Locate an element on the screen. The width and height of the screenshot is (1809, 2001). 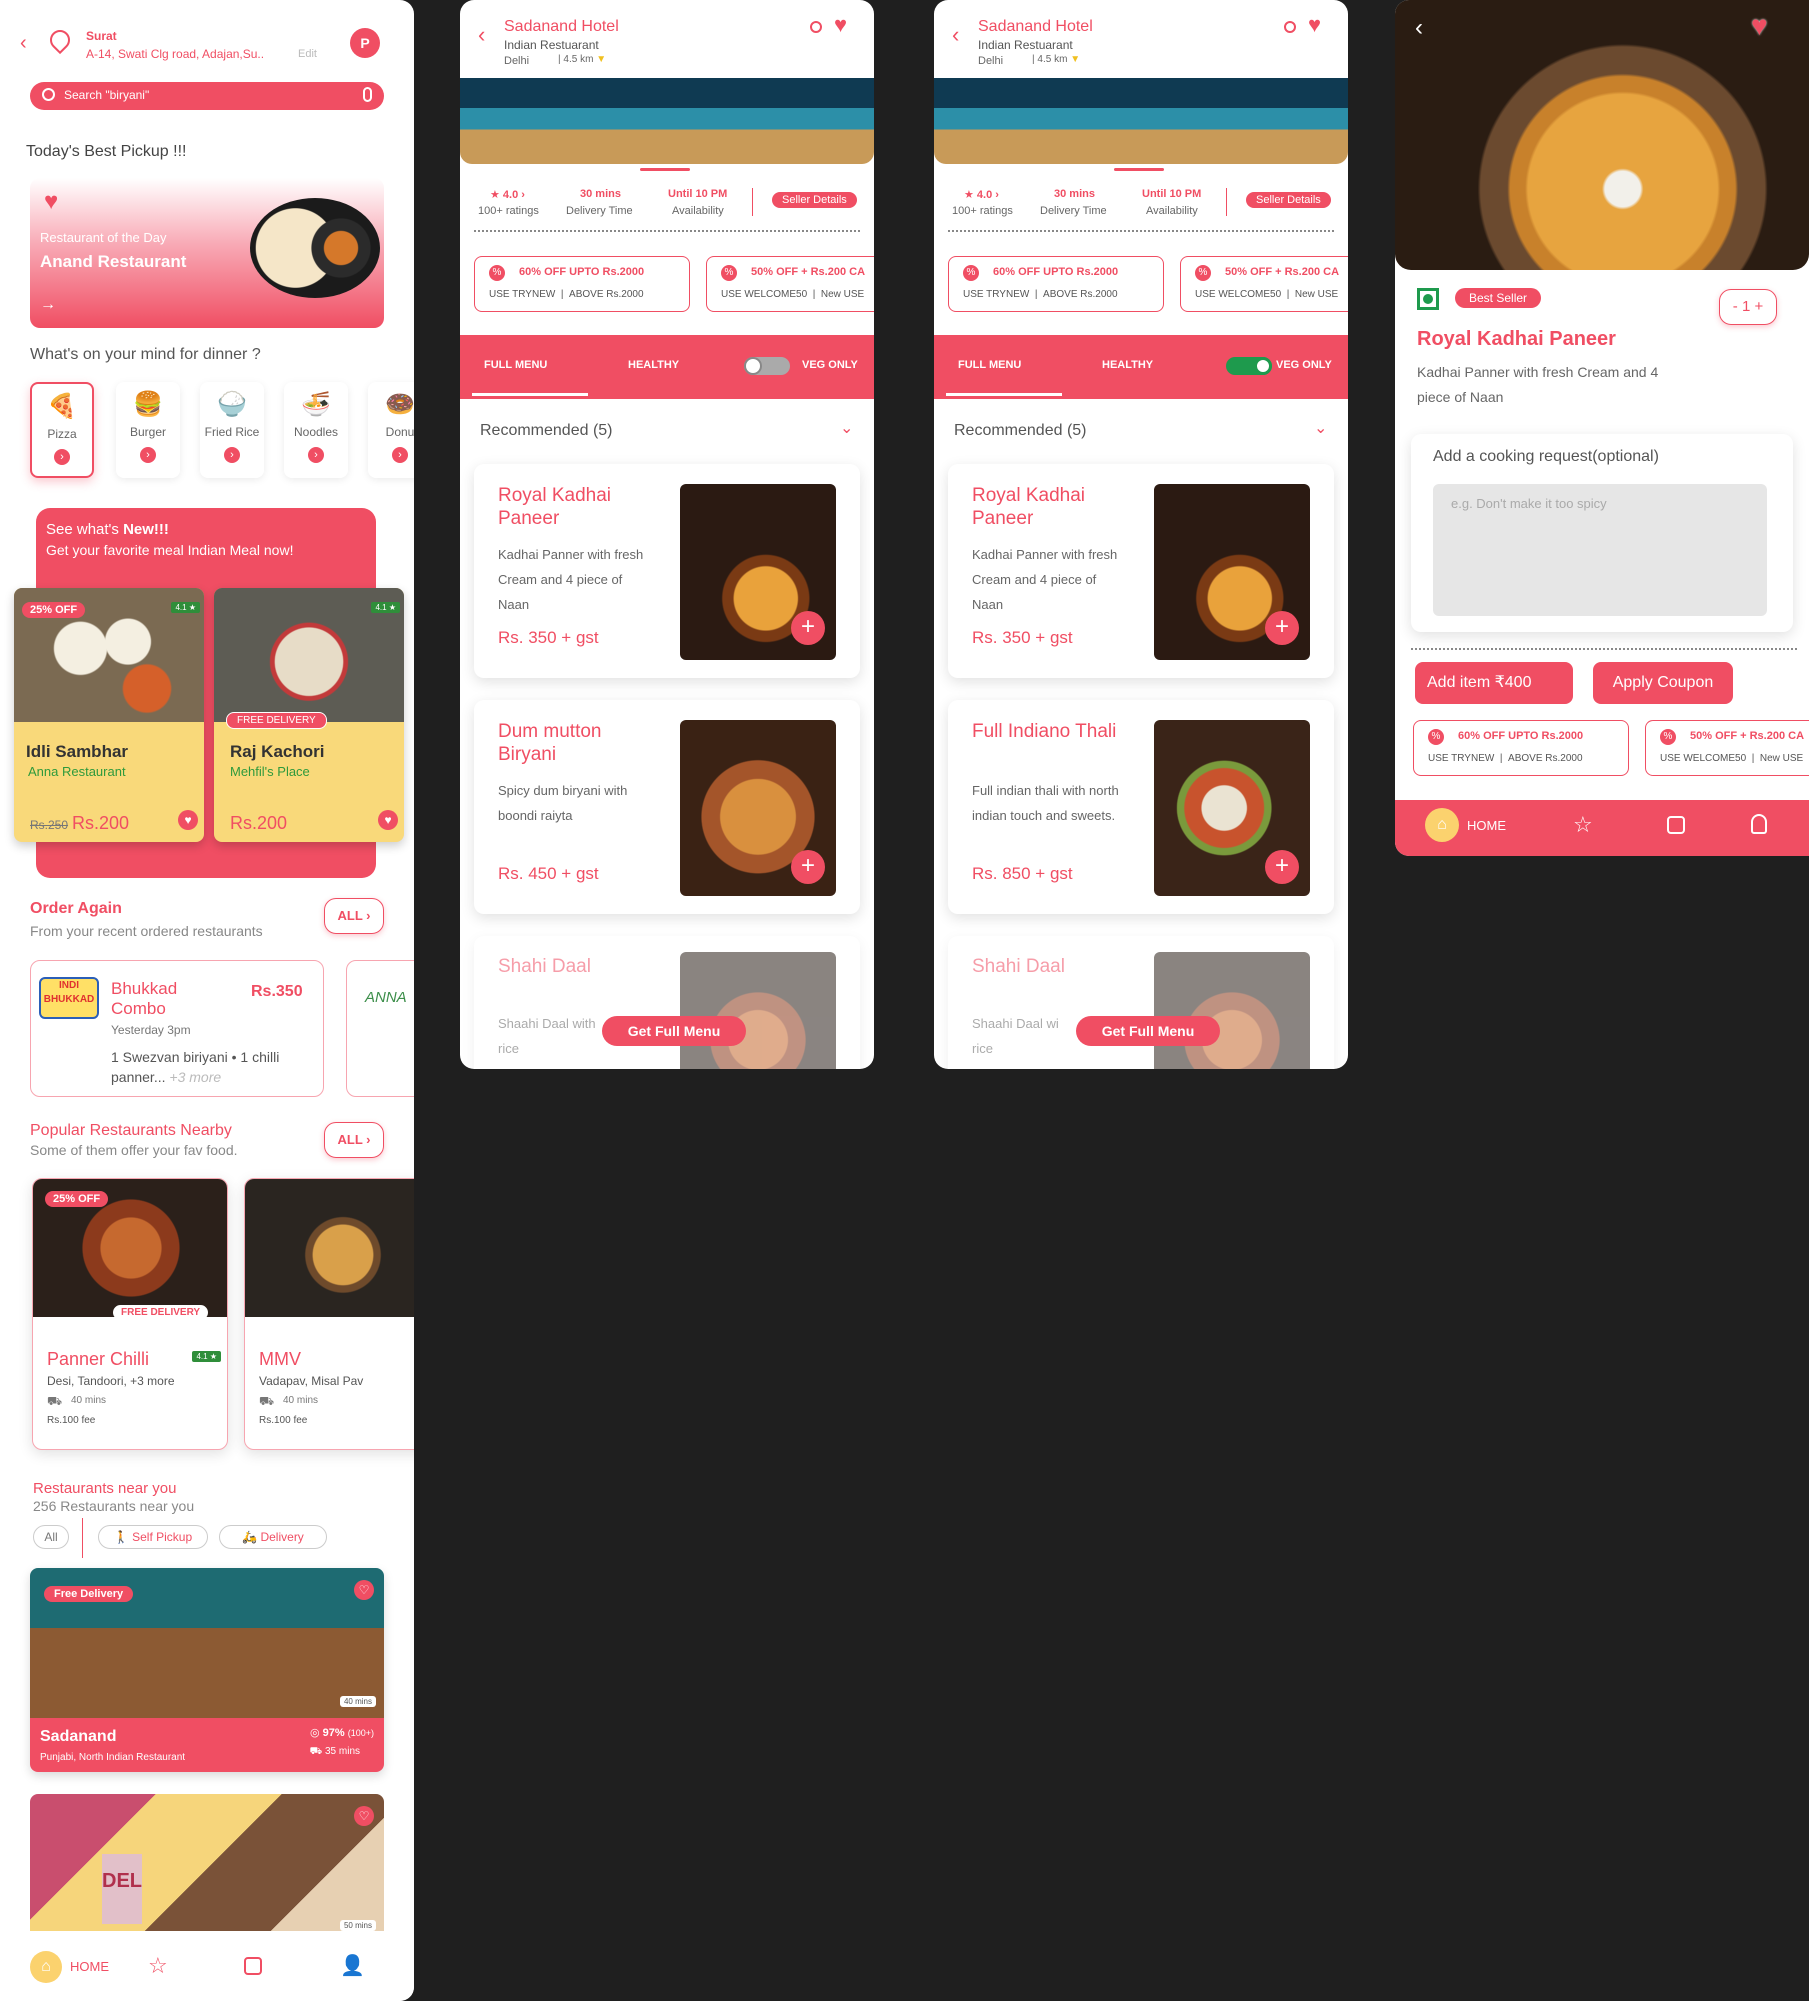
quantity-stepper: - 1 + is located at coordinates (1748, 307).